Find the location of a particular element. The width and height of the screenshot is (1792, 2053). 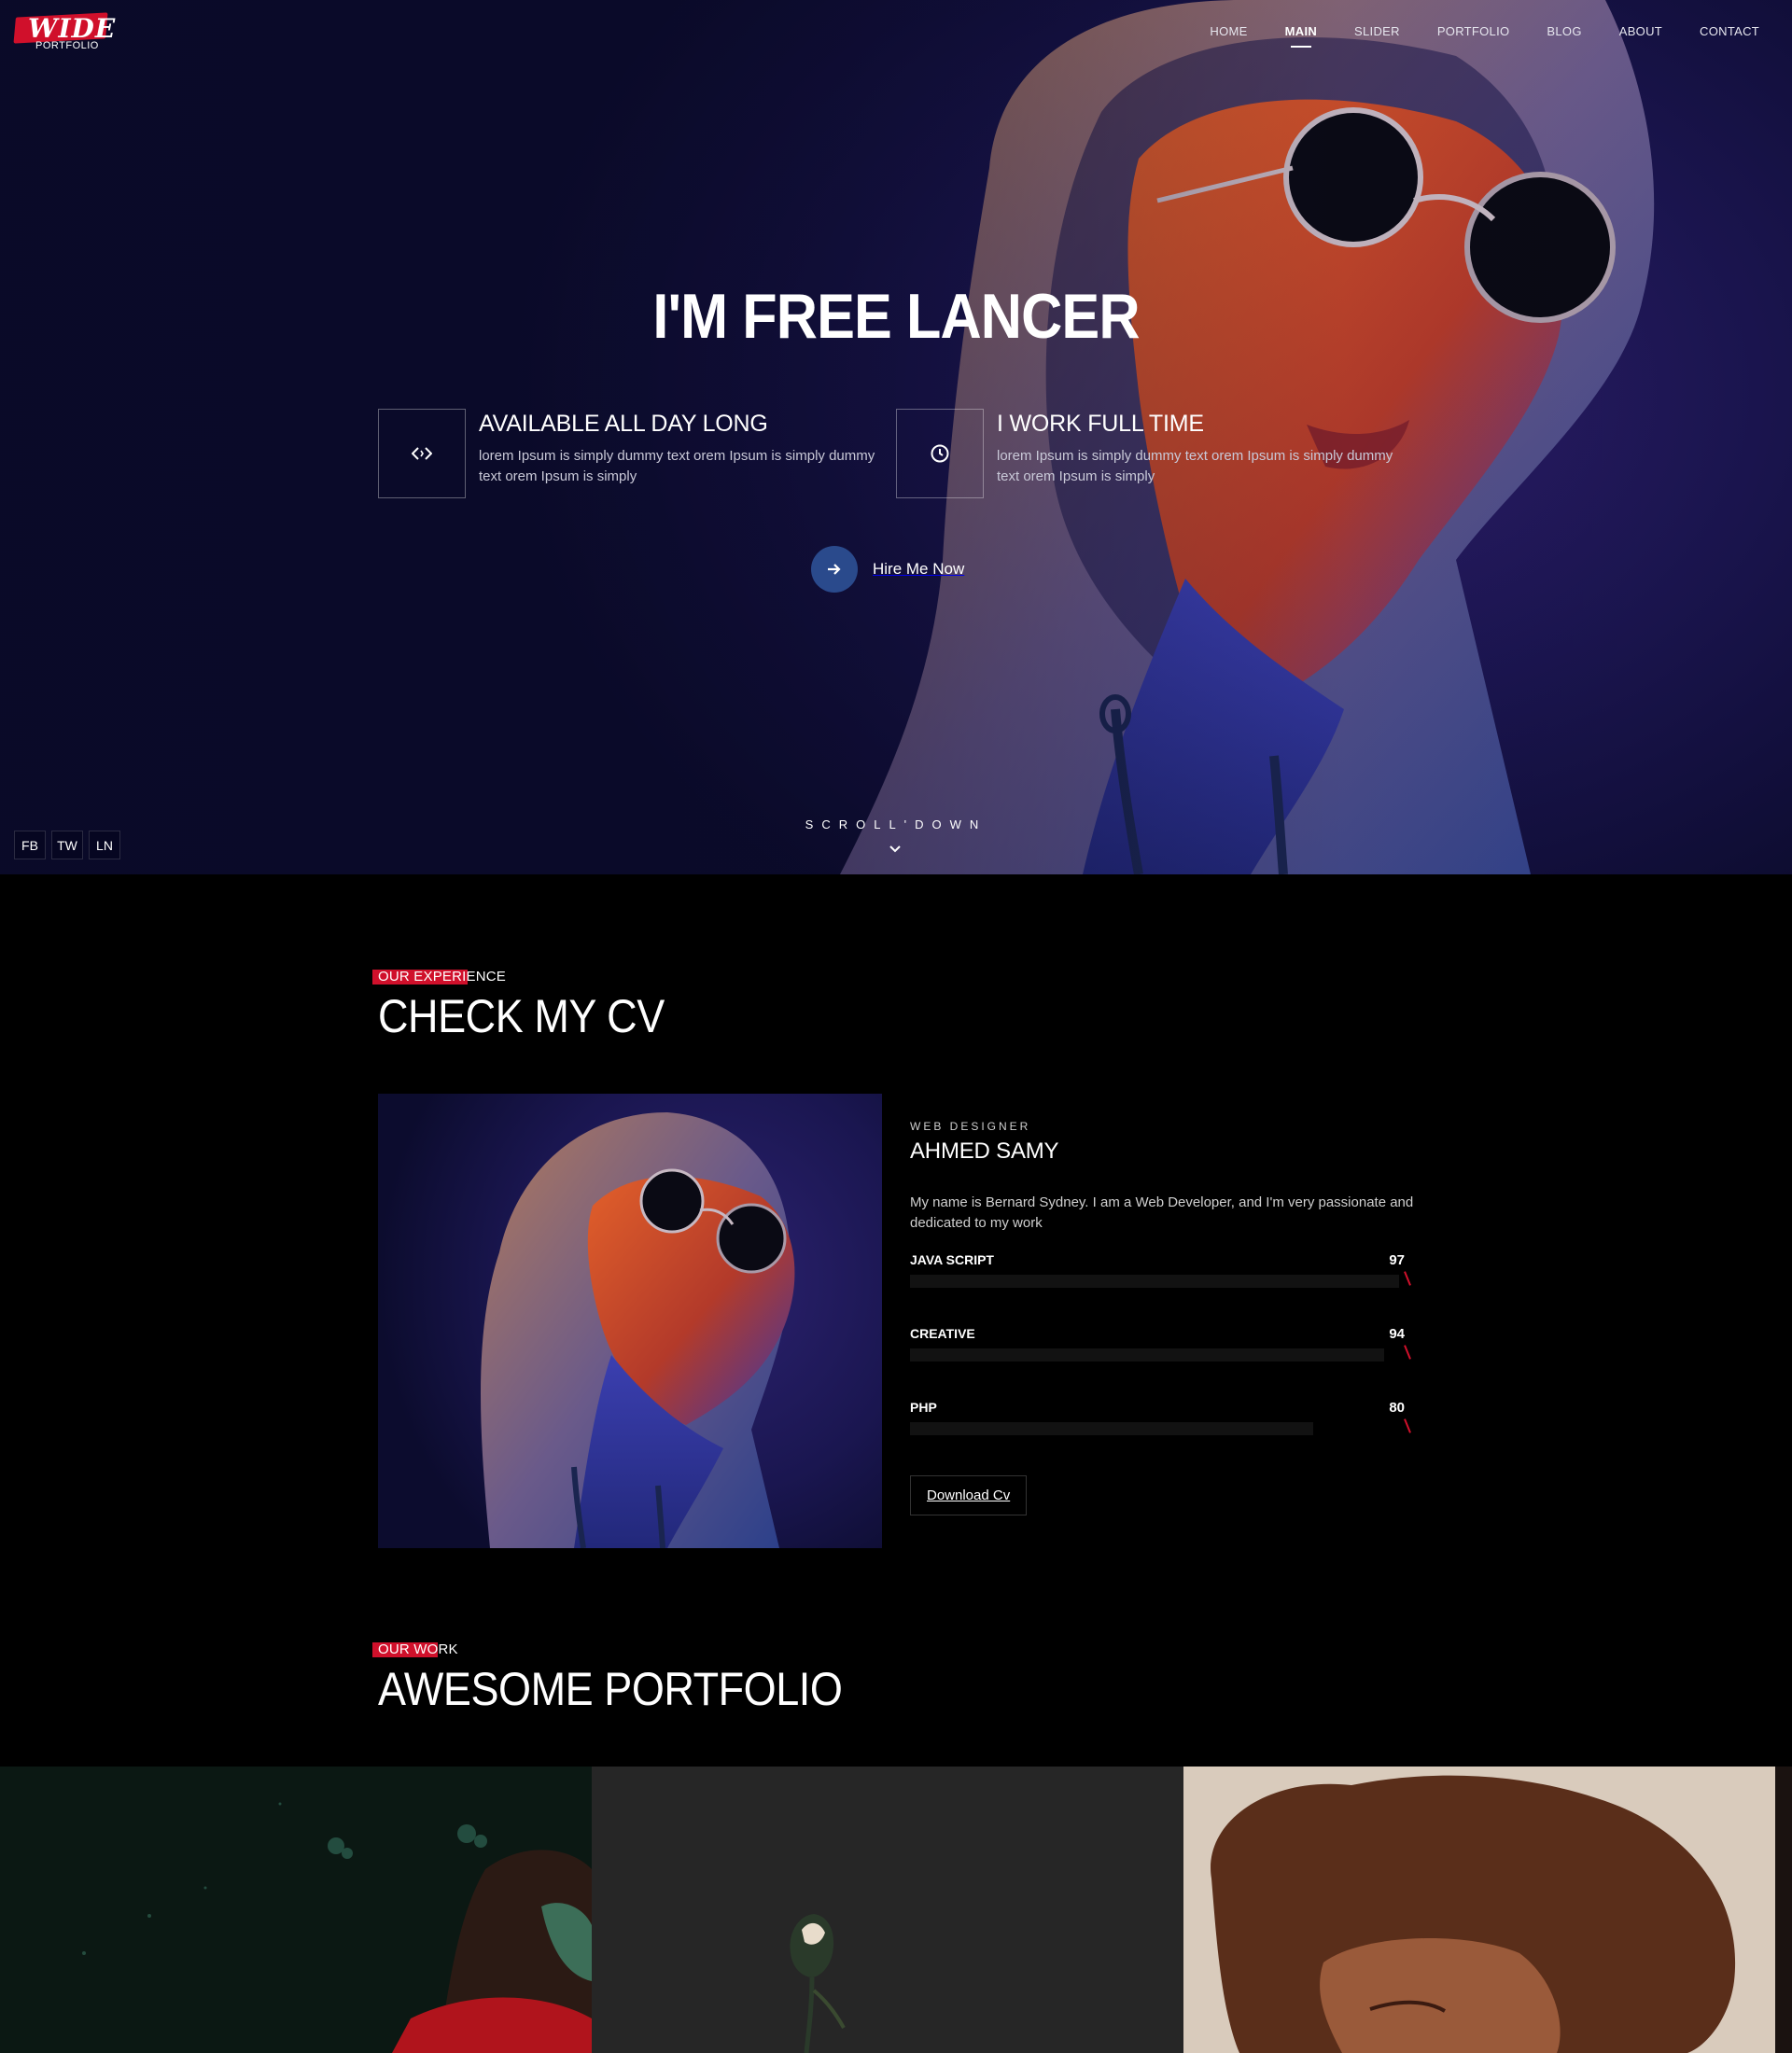

section-tag-work: OUR WORK is located at coordinates (415, 1649).